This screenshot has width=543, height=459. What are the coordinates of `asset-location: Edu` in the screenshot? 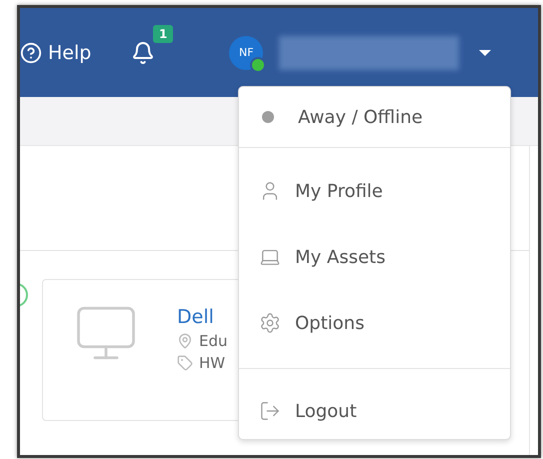 It's located at (213, 341).